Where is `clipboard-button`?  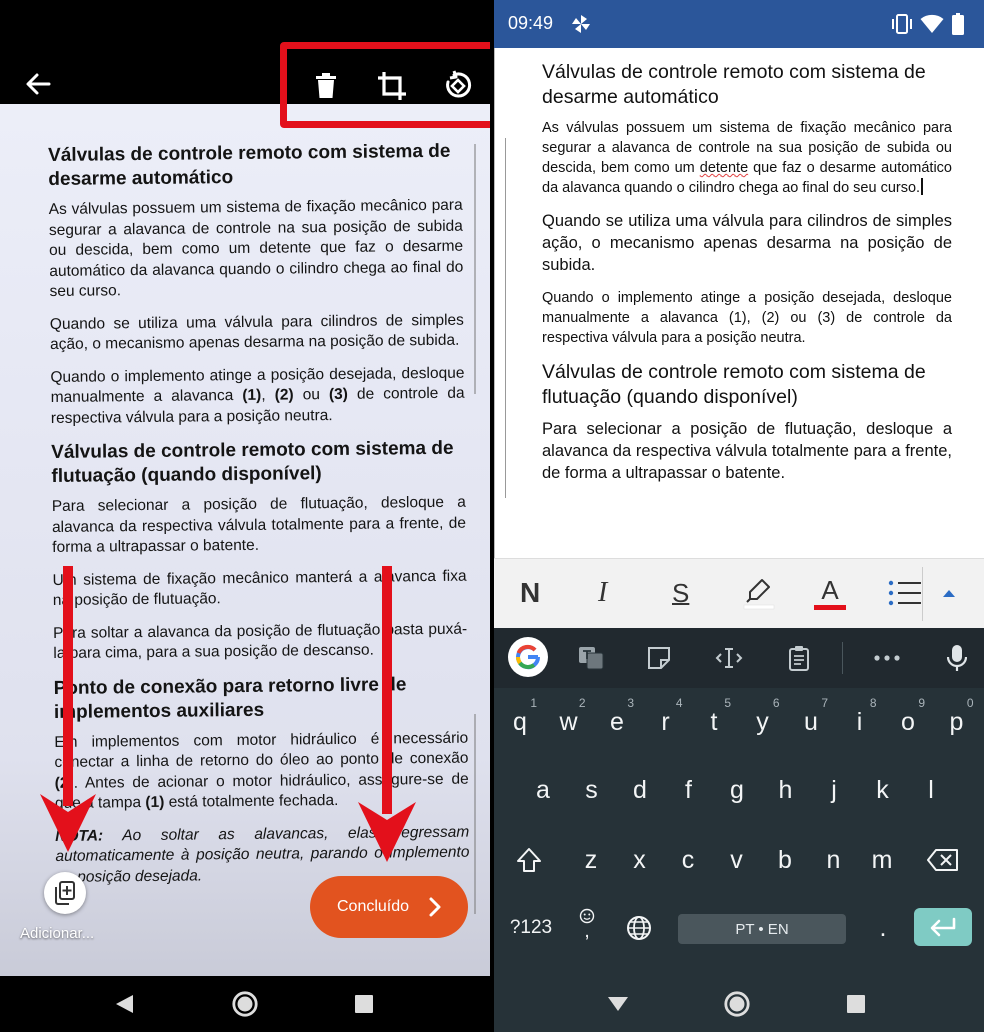 clipboard-button is located at coordinates (799, 658).